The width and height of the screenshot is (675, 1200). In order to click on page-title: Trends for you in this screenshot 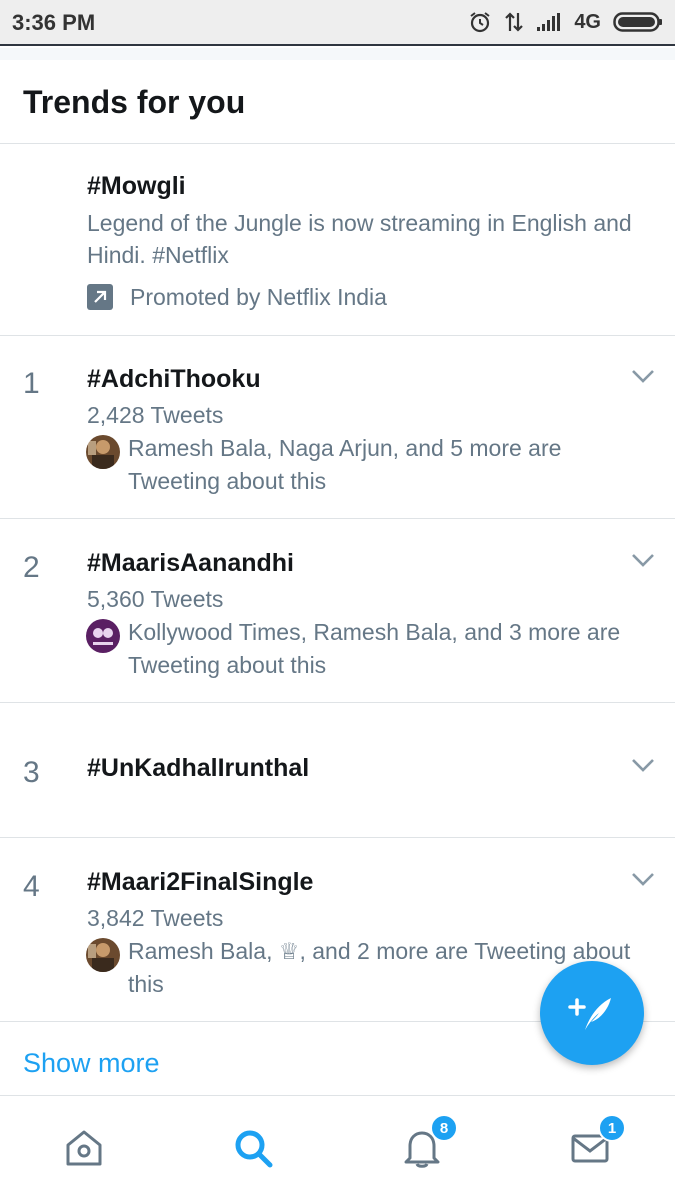, I will do `click(134, 102)`.